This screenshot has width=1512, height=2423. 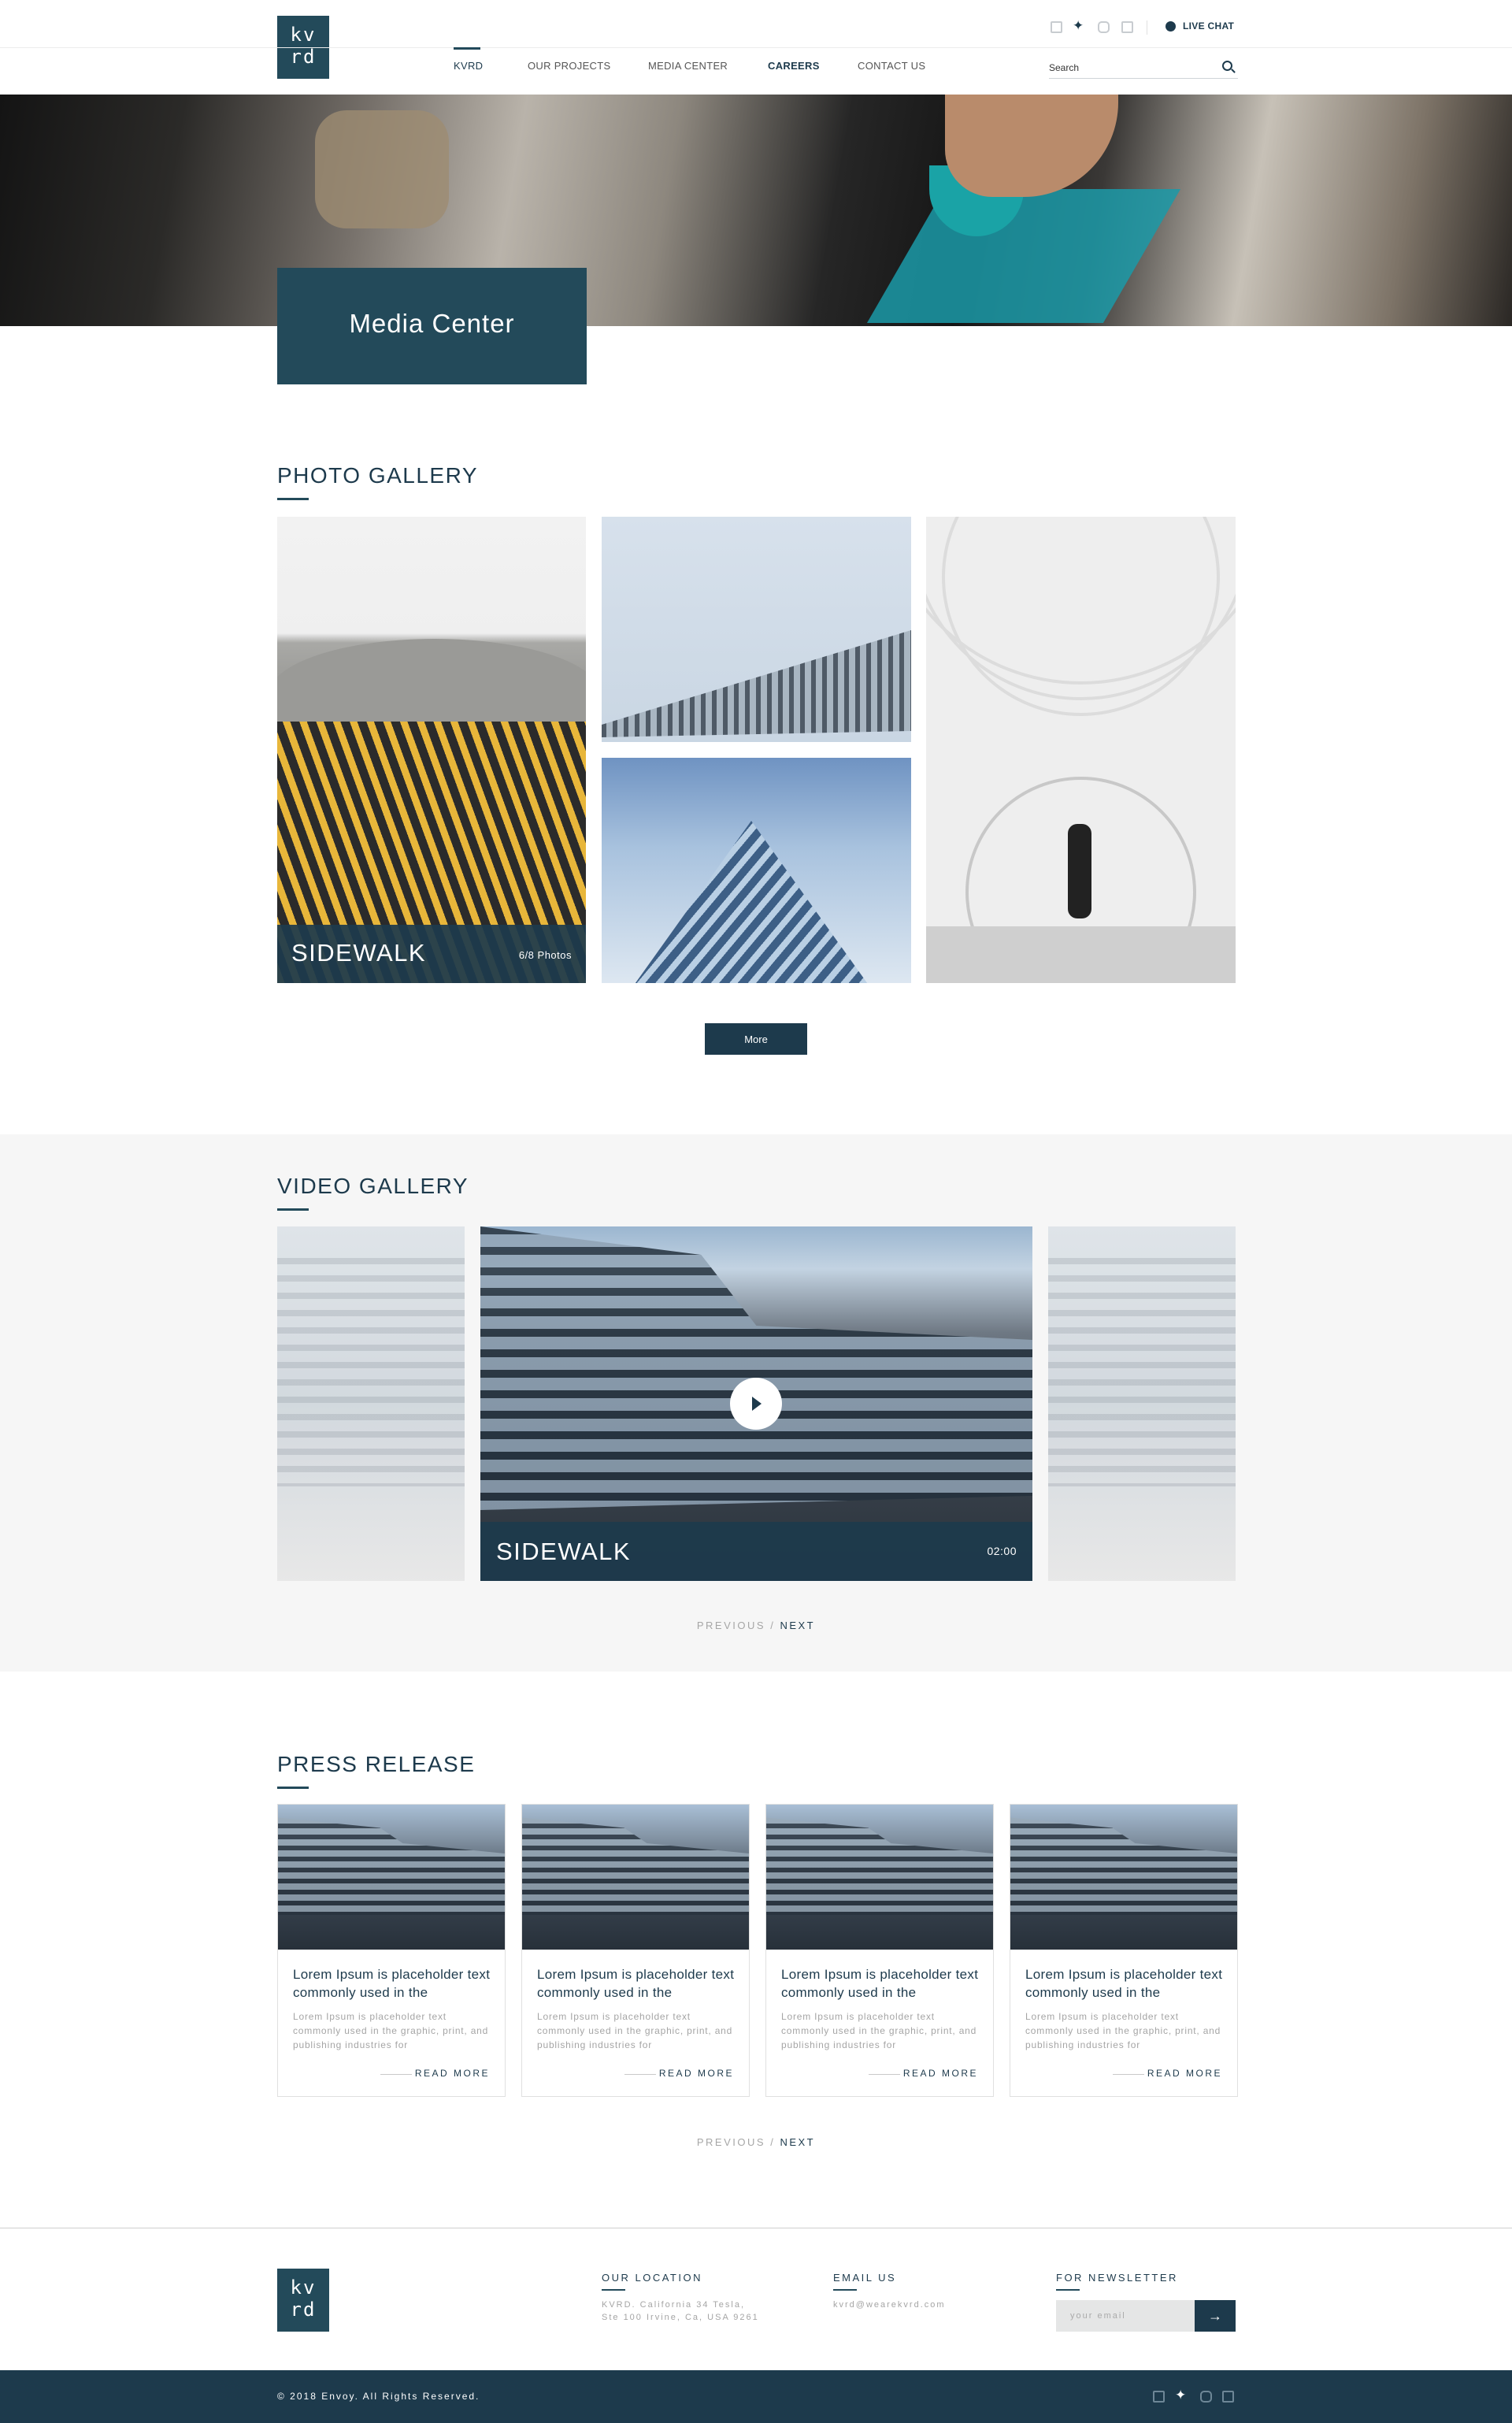 What do you see at coordinates (891, 66) in the screenshot?
I see `nav-item-contact-us: CONTACT US` at bounding box center [891, 66].